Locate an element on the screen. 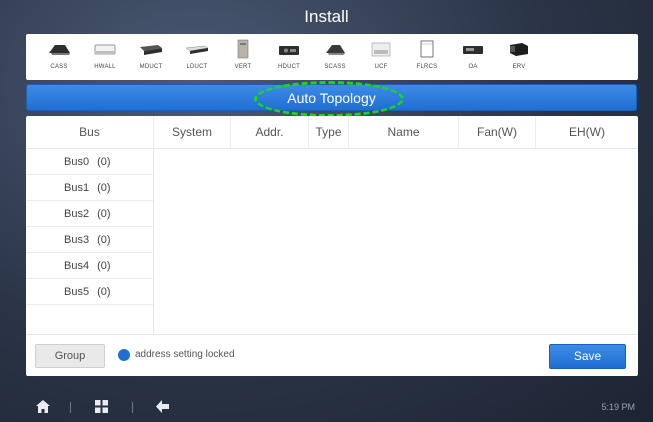 The height and width of the screenshot is (422, 653). footer-divider is located at coordinates (332, 334).